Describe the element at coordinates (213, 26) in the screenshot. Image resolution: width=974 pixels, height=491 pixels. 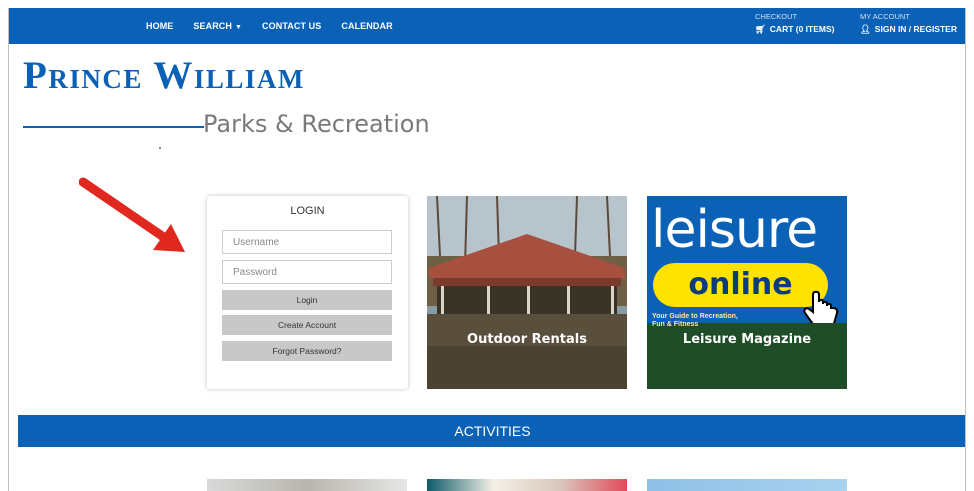
I see `nav-search-label: SEARCH` at that location.